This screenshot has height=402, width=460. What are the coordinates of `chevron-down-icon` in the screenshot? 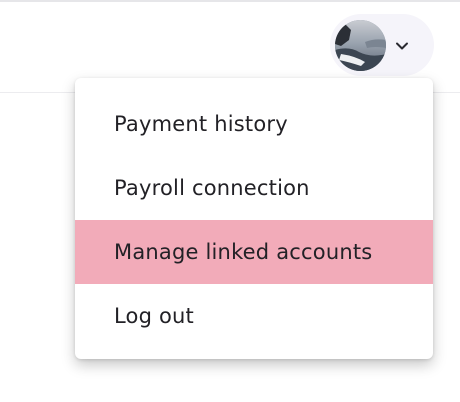 It's located at (402, 46).